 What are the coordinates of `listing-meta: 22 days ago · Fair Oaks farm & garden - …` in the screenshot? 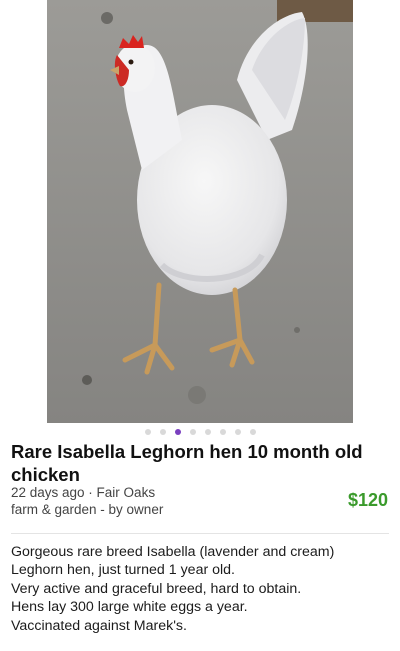 It's located at (87, 501).